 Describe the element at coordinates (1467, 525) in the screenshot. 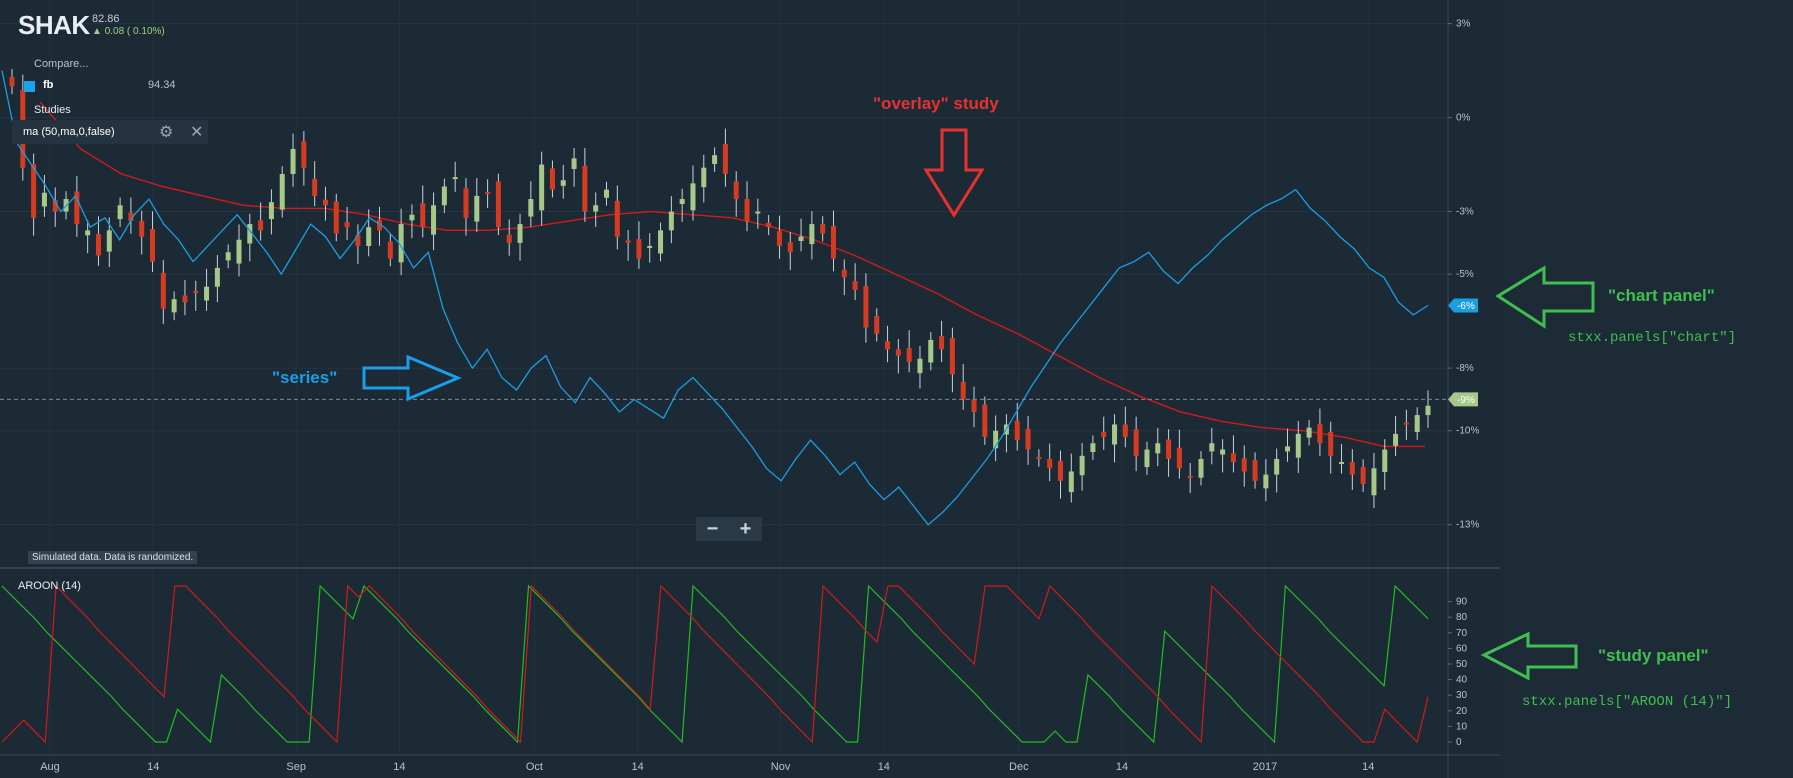

I see `price-tick-label: -13%` at that location.